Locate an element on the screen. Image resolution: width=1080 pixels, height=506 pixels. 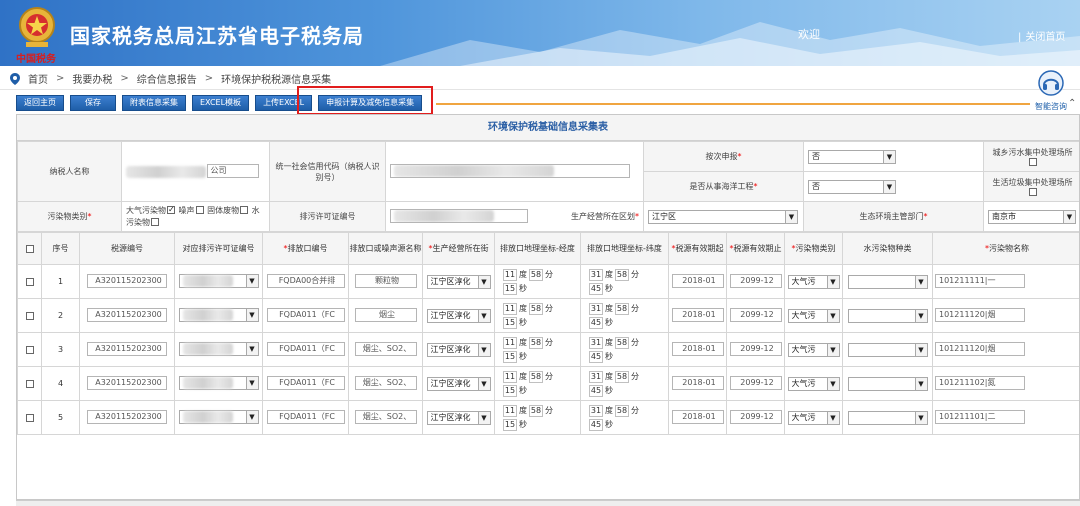
smart-consult-button: 智能咨询 is located at coordinates (1051, 92).